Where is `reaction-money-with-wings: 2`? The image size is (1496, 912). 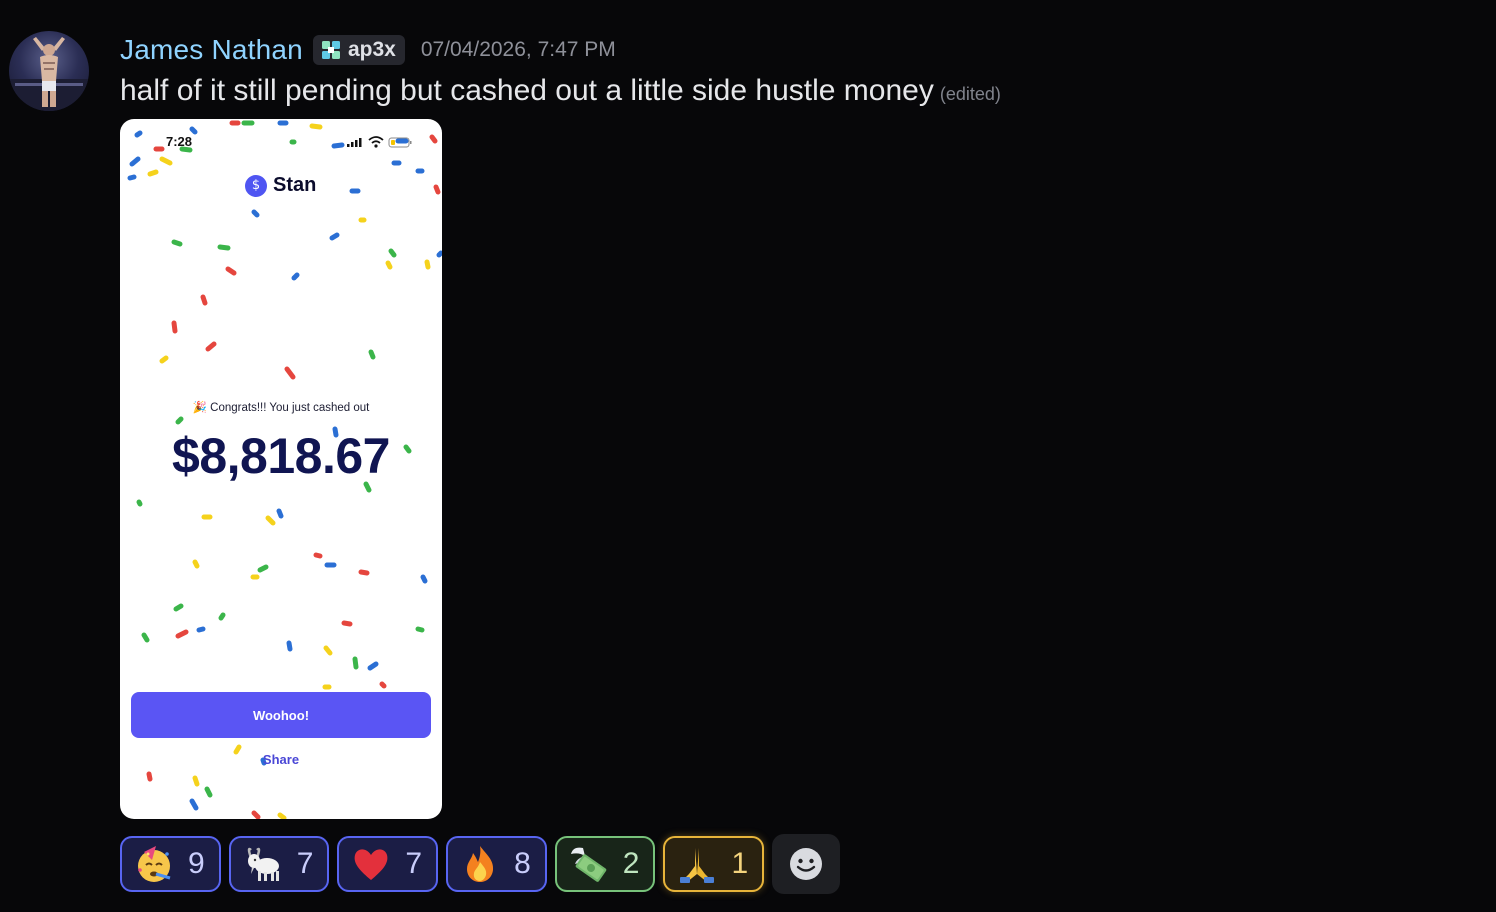 reaction-money-with-wings: 2 is located at coordinates (605, 864).